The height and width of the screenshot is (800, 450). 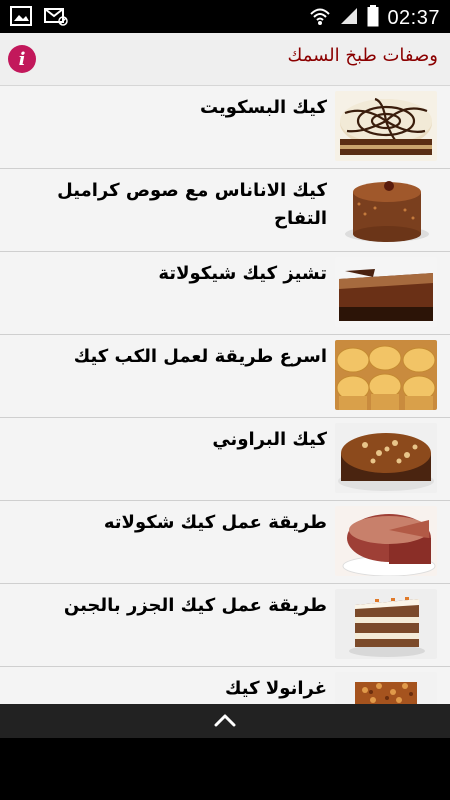 I want to click on list-item-label: طريقة عمل كيك شكولاته, so click(x=215, y=522).